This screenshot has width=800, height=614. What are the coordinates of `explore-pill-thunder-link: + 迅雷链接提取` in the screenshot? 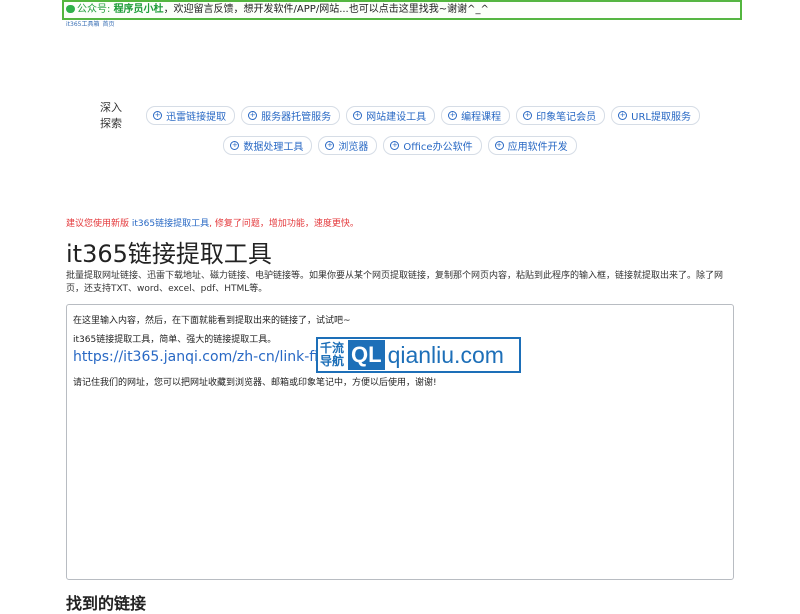 It's located at (191, 115).